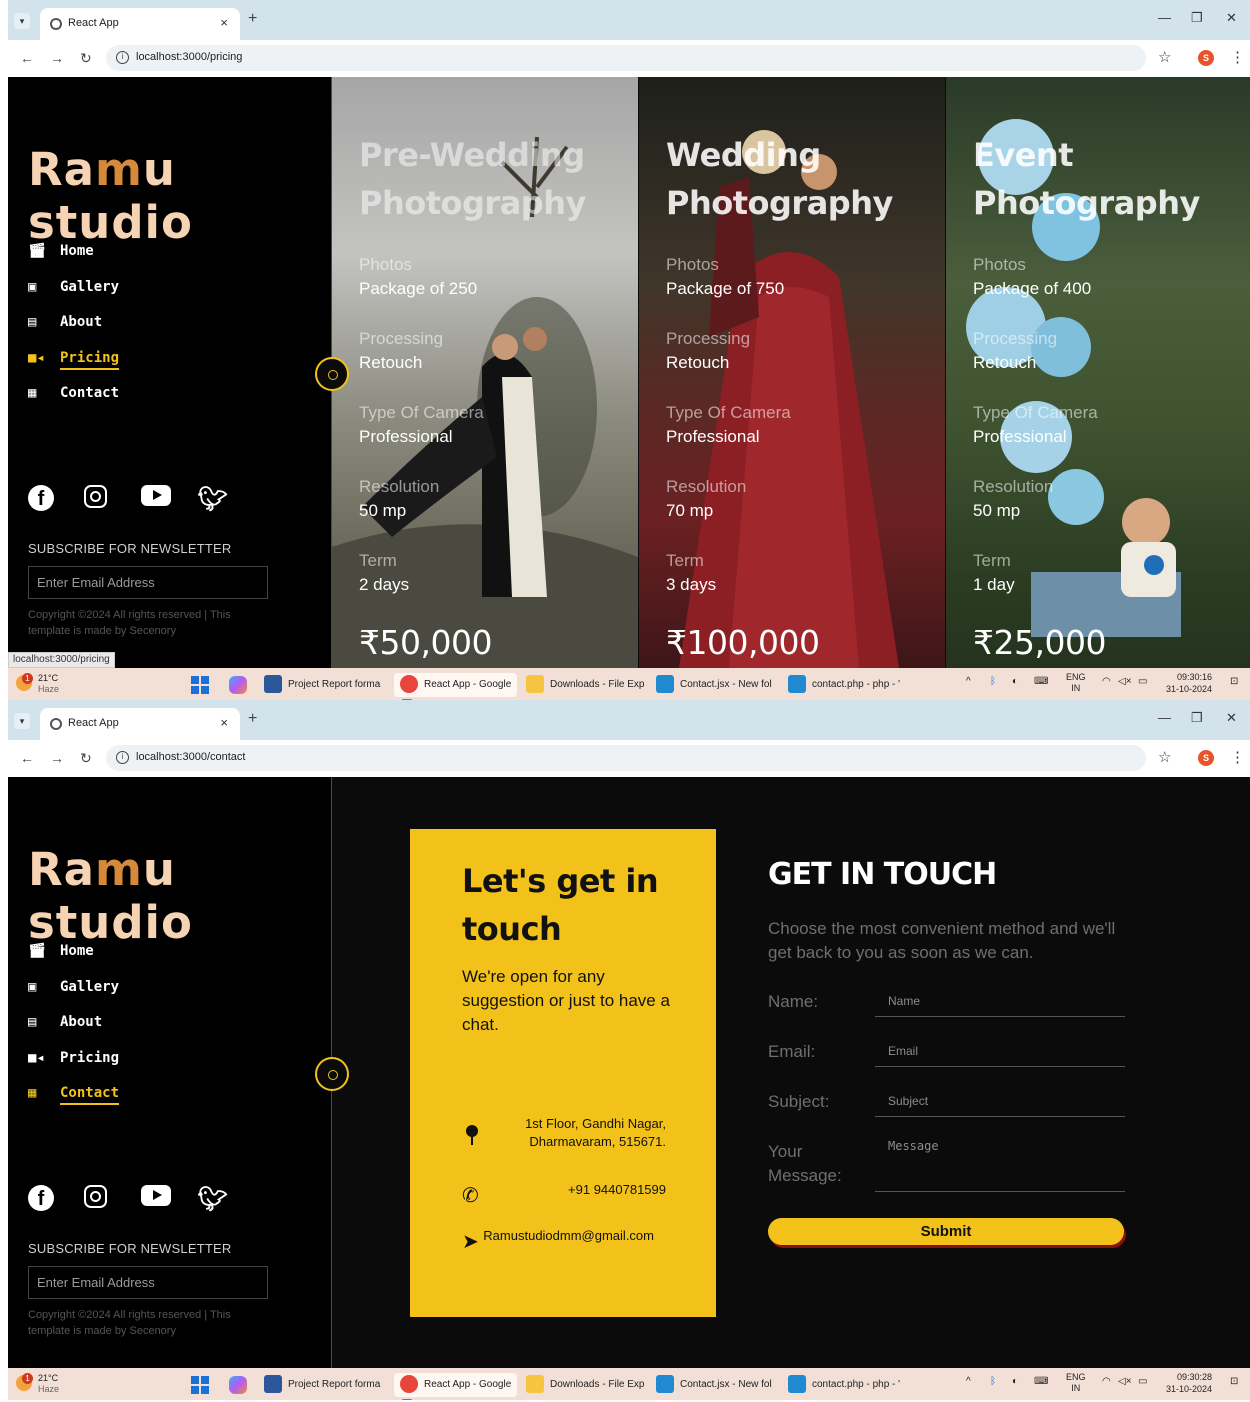 The height and width of the screenshot is (1402, 1250). I want to click on system-clock: 09:30:28 31-10-2024, so click(1189, 1383).